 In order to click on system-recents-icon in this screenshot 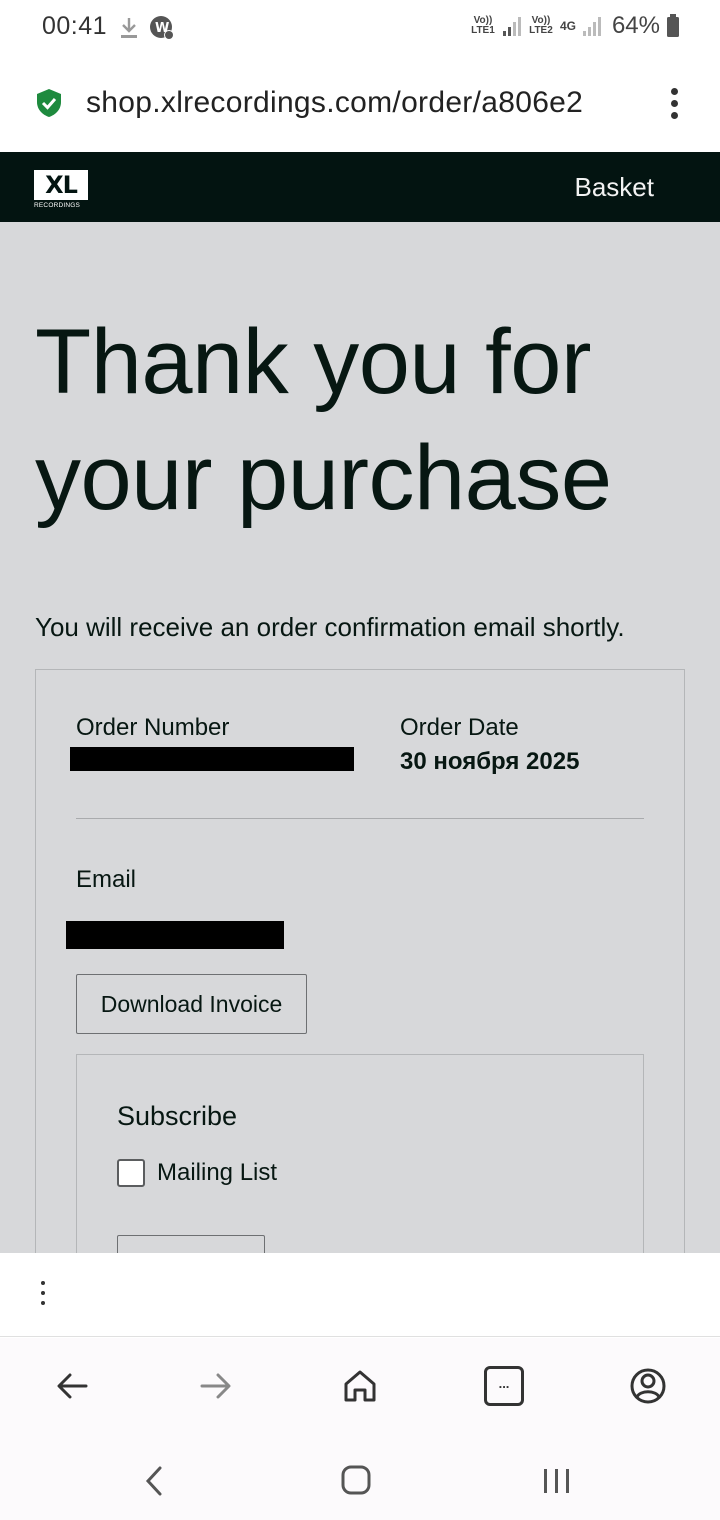, I will do `click(557, 1481)`.